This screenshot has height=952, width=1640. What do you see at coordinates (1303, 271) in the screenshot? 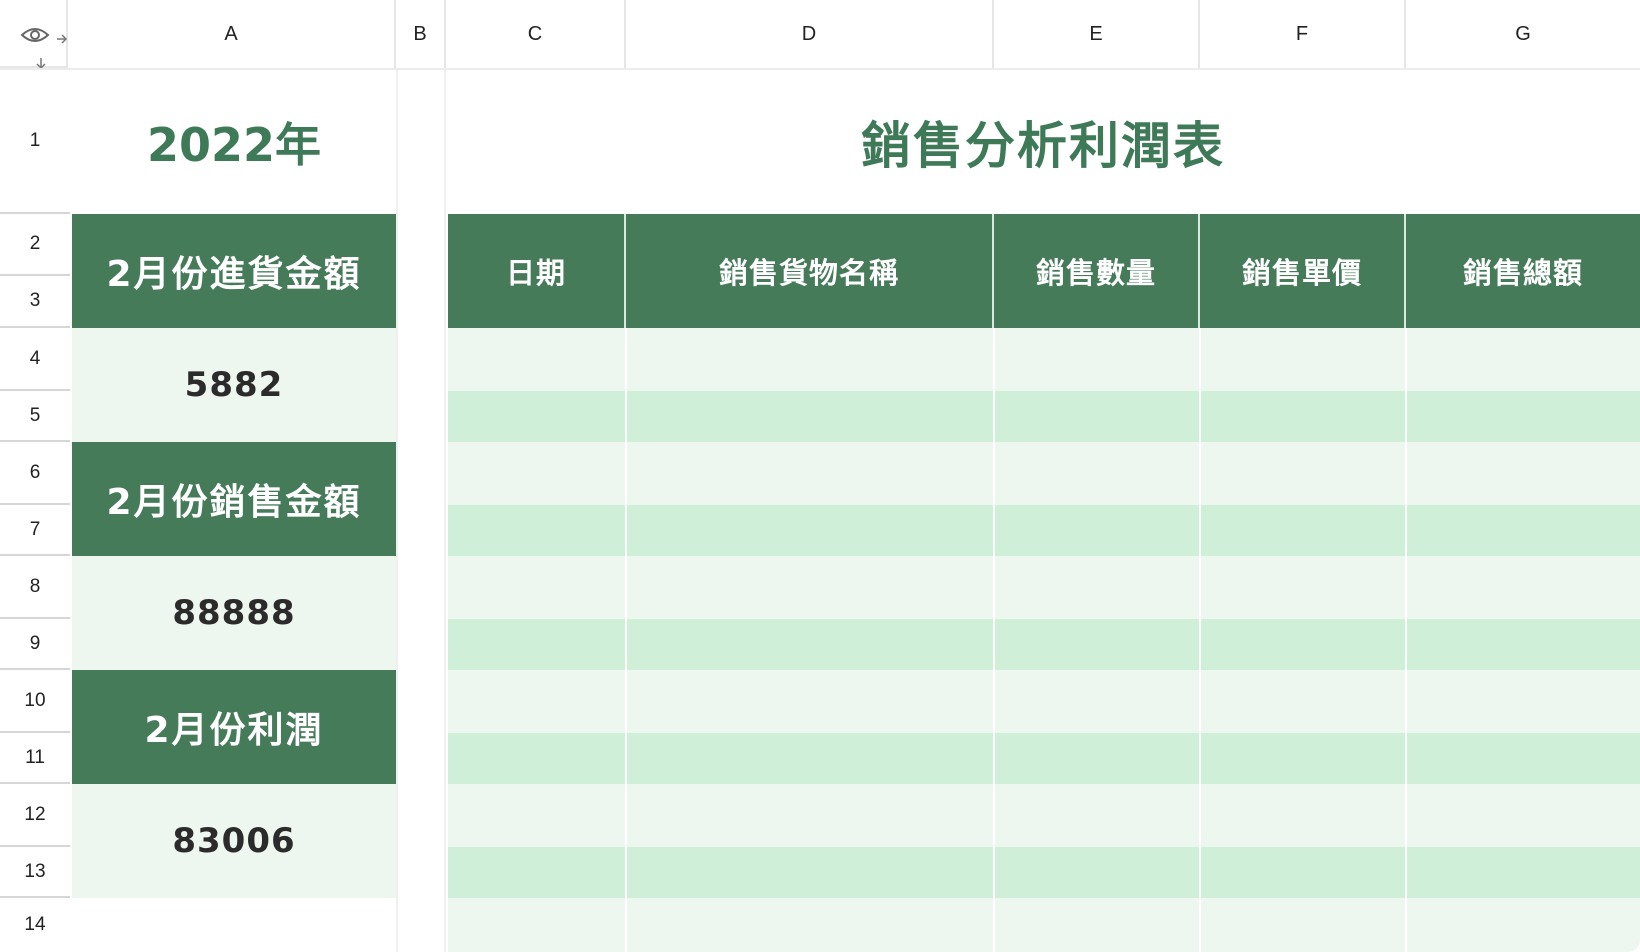
I see `header-unit-price: 銷售單價` at bounding box center [1303, 271].